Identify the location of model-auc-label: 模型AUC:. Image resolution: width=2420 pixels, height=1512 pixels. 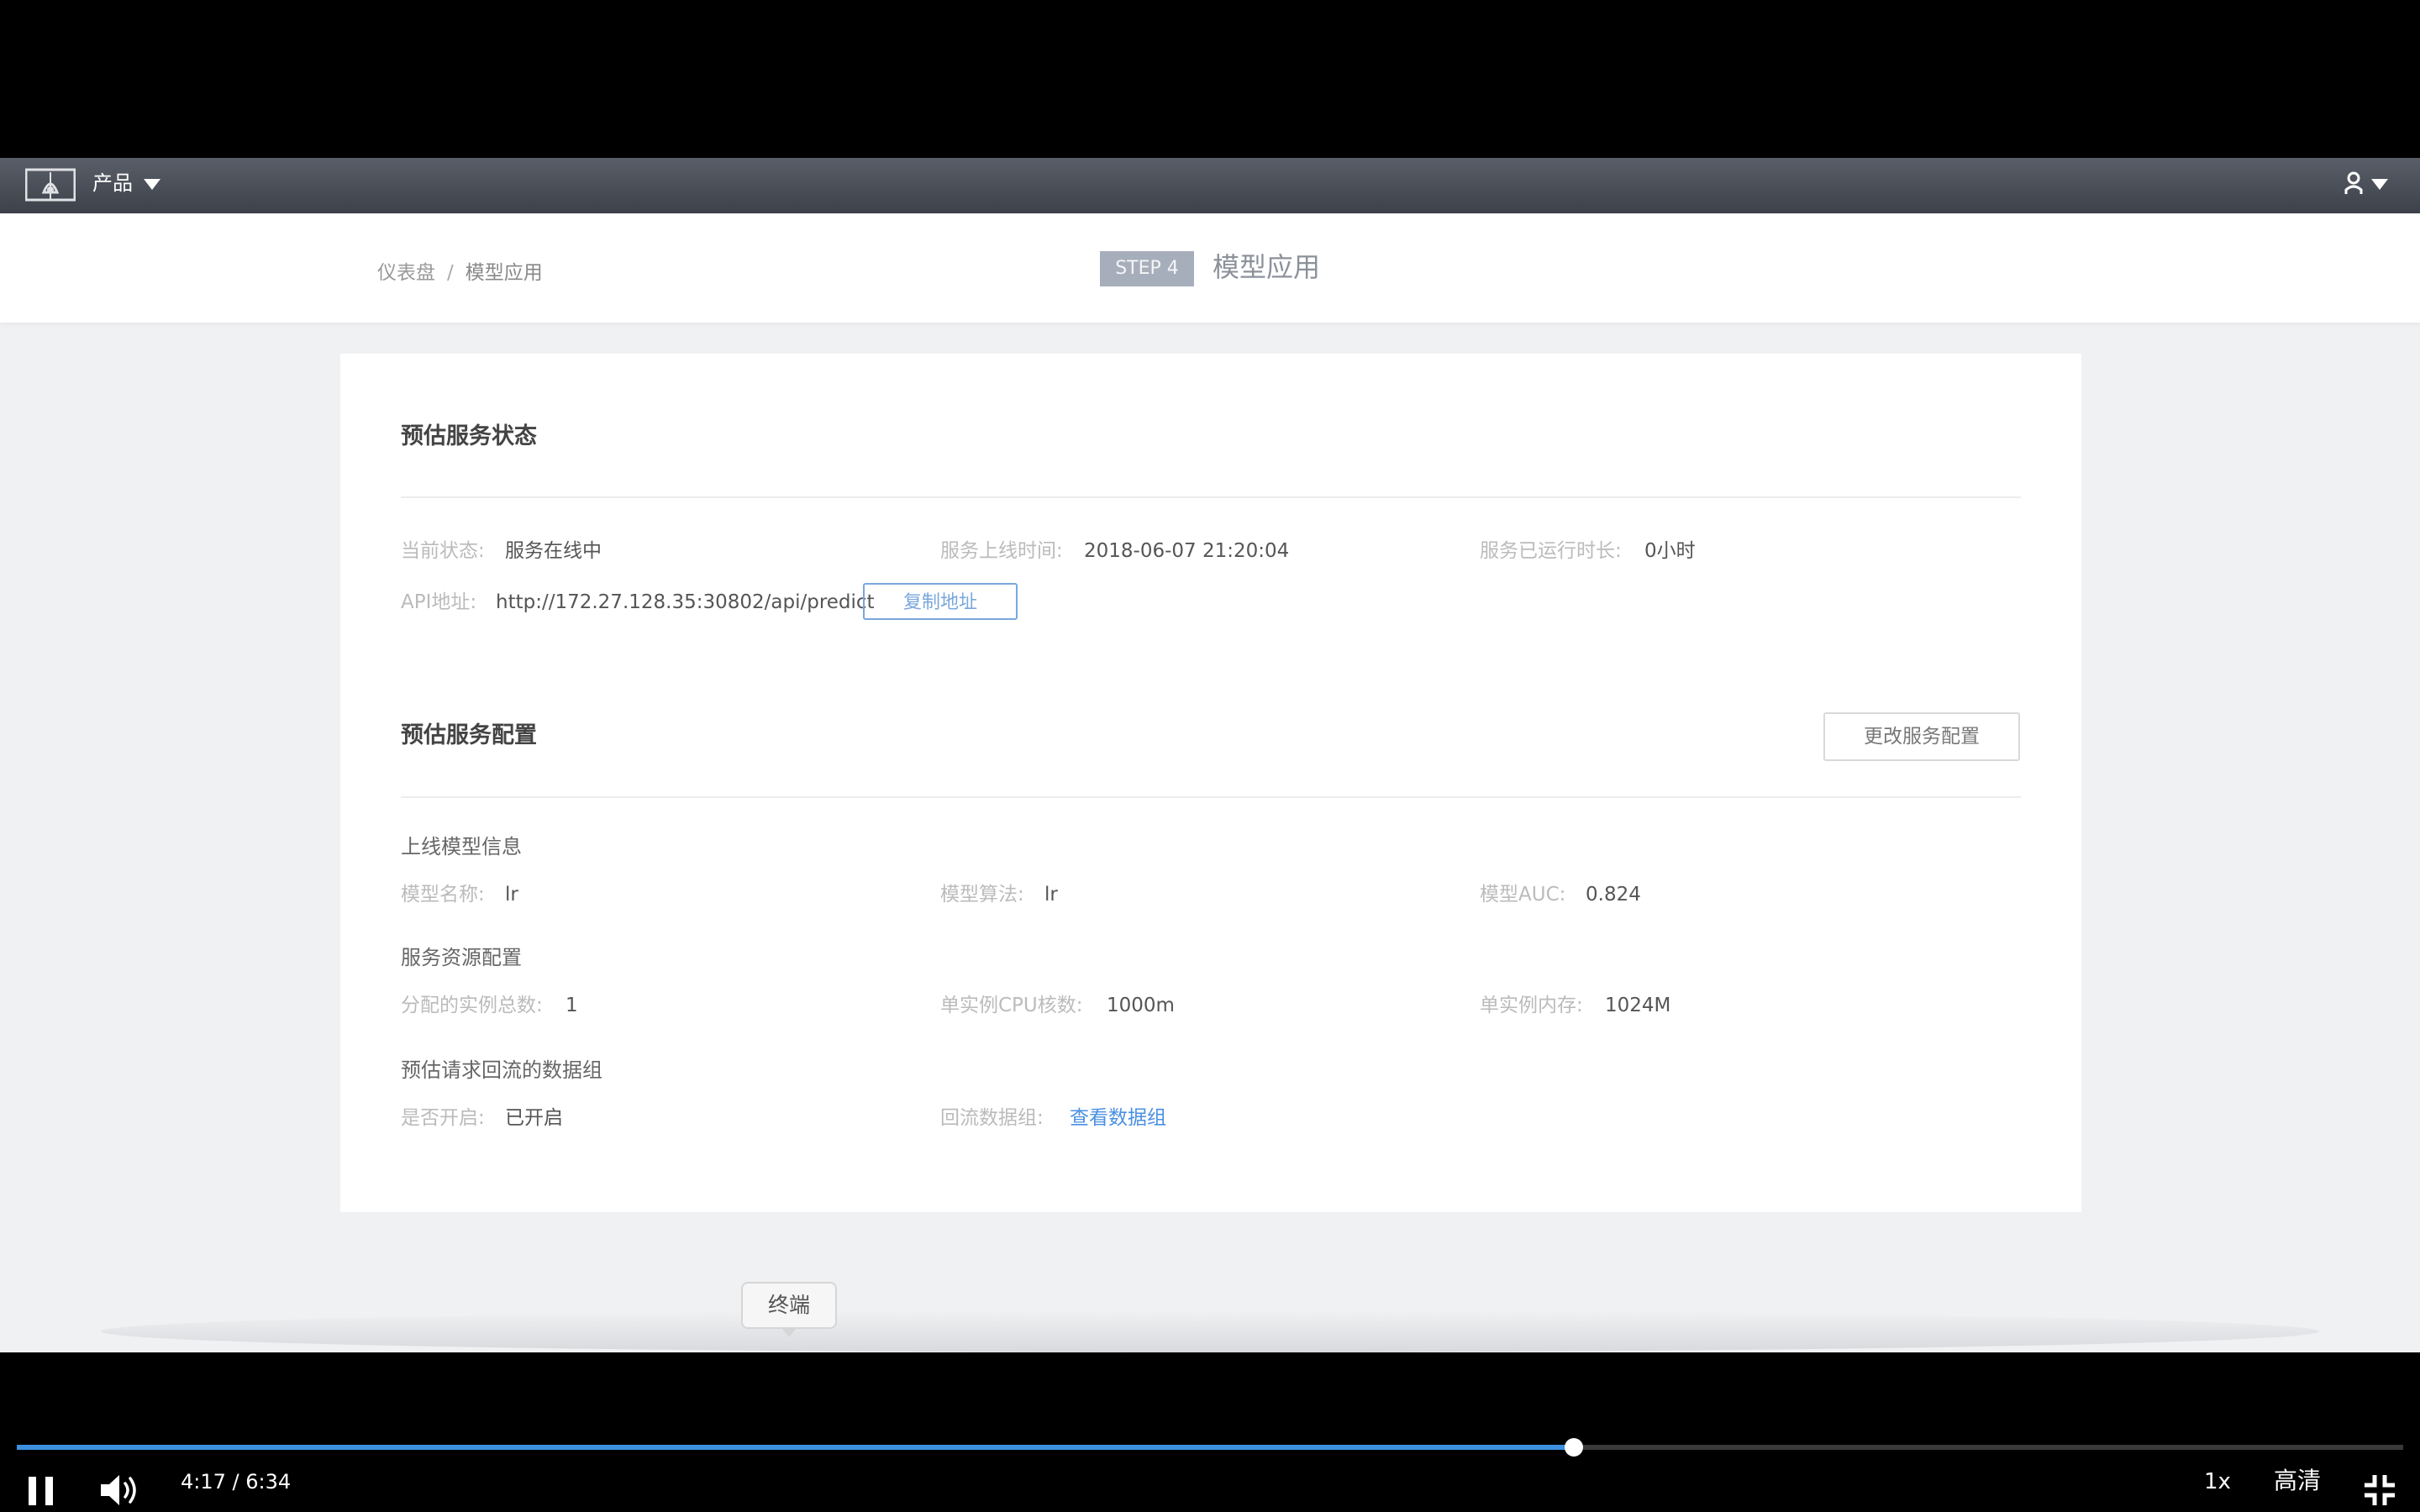
(1523, 895).